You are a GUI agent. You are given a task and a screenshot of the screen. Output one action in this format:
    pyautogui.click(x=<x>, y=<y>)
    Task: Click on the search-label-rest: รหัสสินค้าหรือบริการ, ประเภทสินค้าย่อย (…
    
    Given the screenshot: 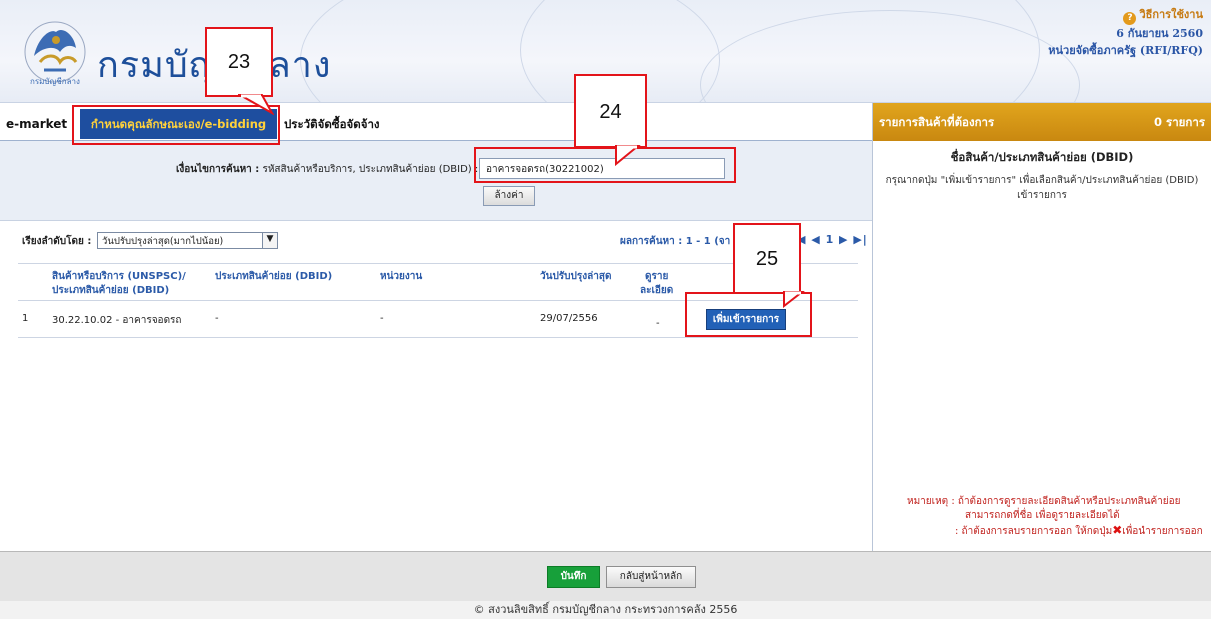 What is the action you would take?
    pyautogui.click(x=370, y=169)
    